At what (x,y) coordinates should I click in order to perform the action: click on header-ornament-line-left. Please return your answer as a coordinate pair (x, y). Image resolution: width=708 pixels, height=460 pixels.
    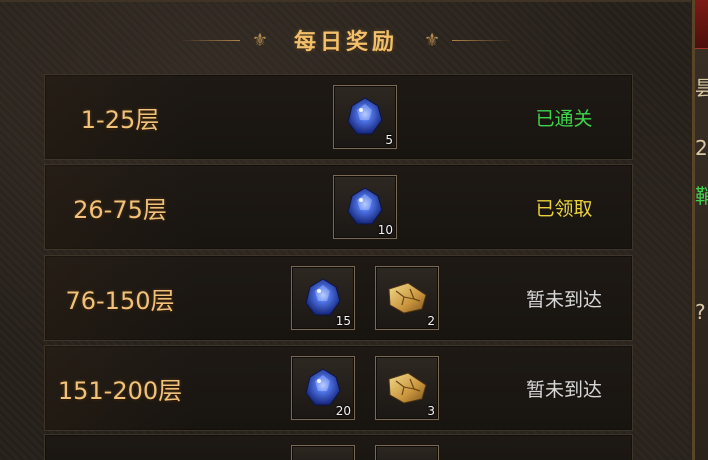
    Looking at the image, I should click on (209, 40).